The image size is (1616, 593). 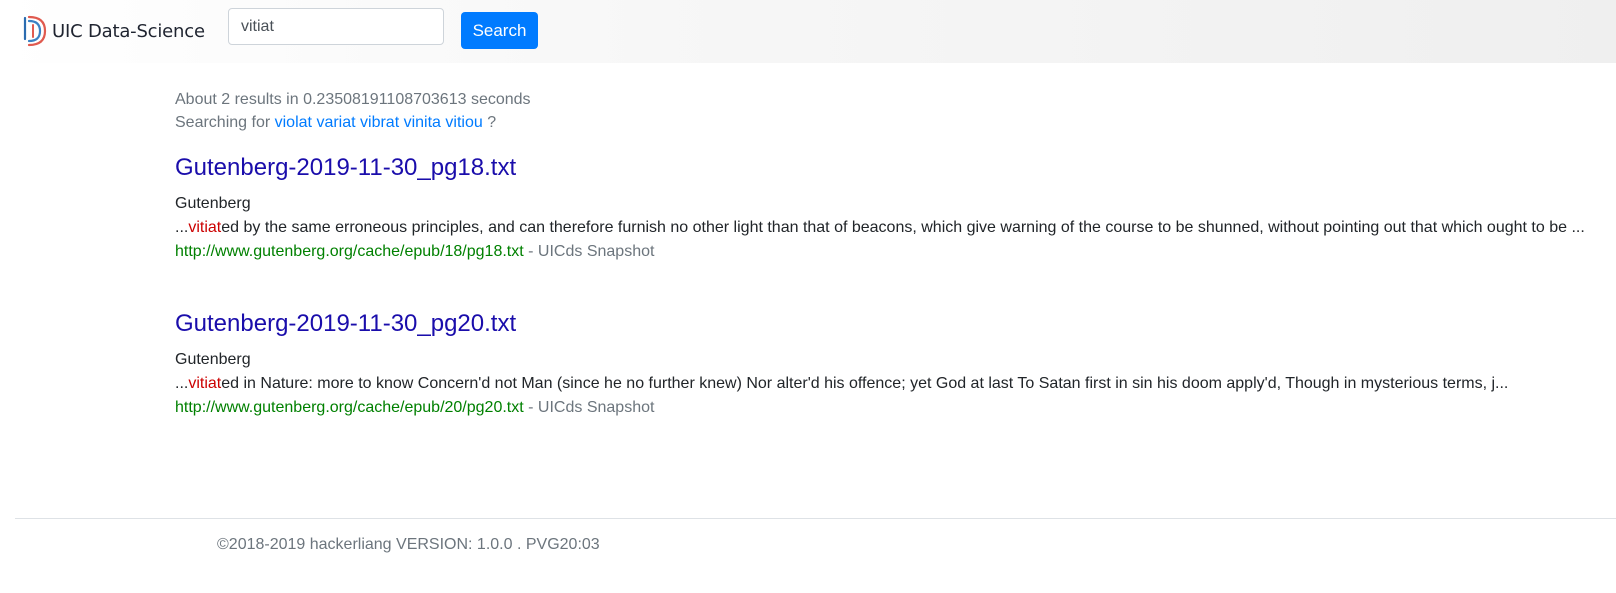 I want to click on top-navbar: UIC Data-Science Search, so click(x=808, y=31).